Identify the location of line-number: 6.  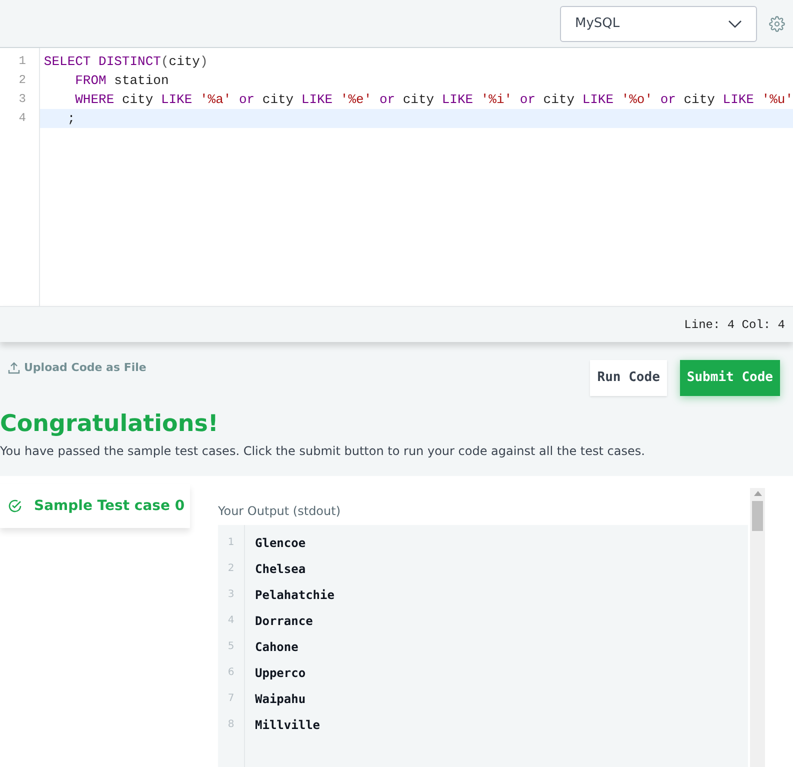
(231, 673).